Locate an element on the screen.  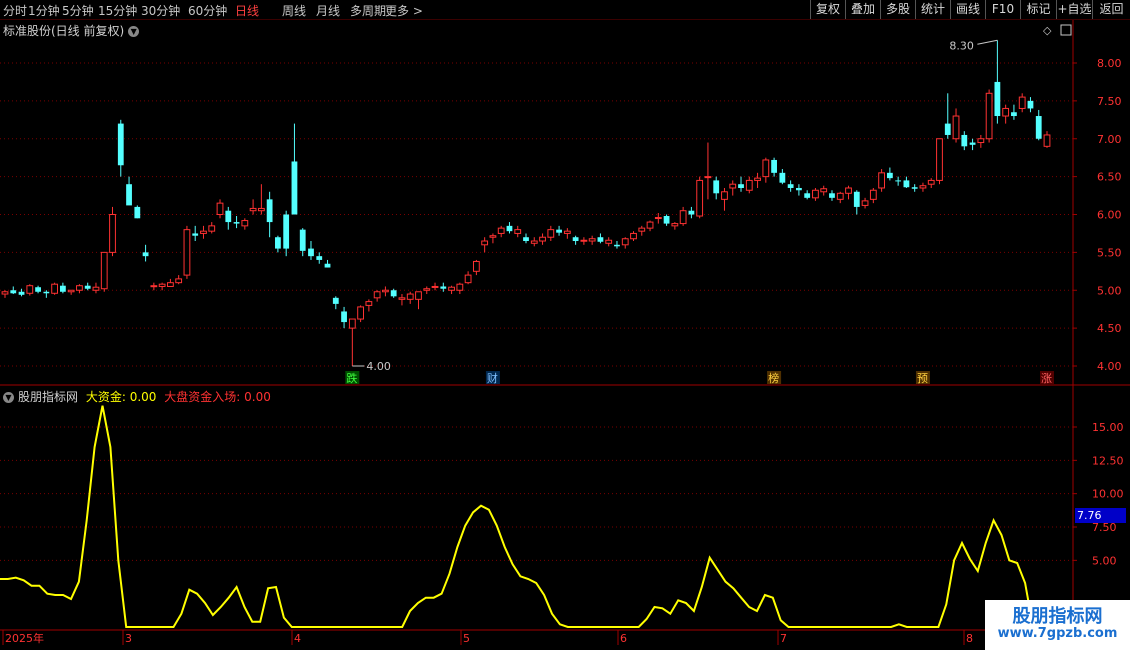
event-marker-4: 涨 is located at coordinates (1046, 378).